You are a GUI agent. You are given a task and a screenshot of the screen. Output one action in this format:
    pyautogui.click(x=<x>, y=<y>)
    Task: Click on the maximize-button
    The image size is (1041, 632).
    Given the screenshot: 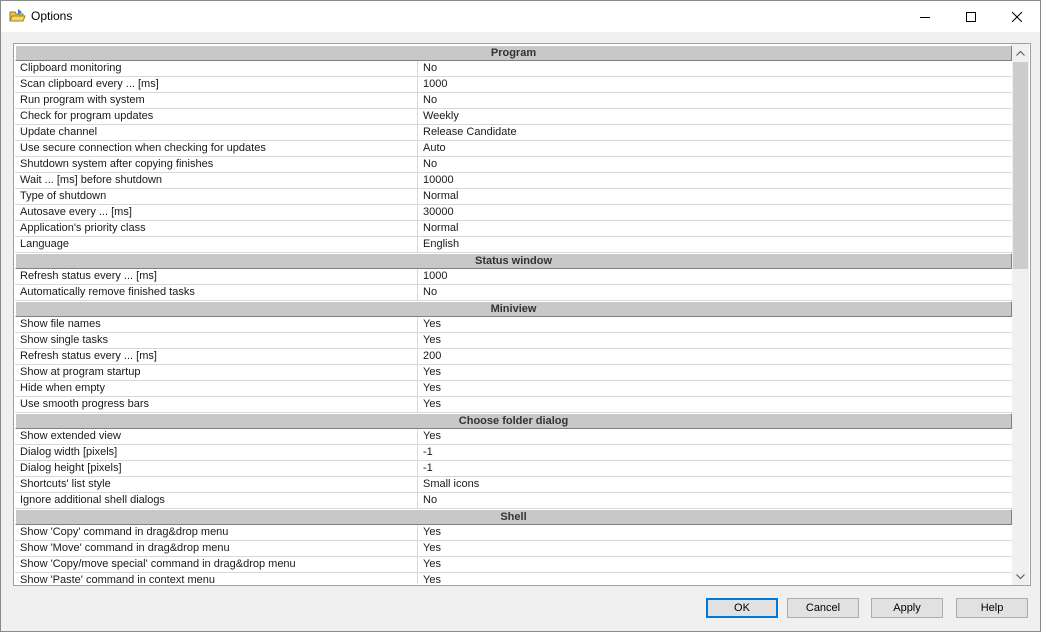 What is the action you would take?
    pyautogui.click(x=971, y=16)
    